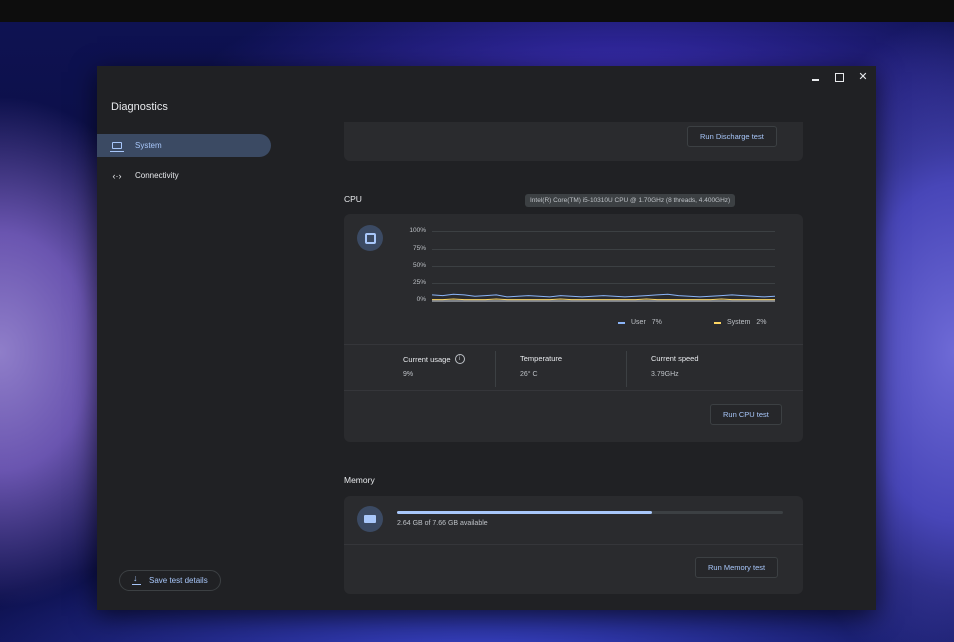  What do you see at coordinates (815, 77) in the screenshot?
I see `minimize-icon` at bounding box center [815, 77].